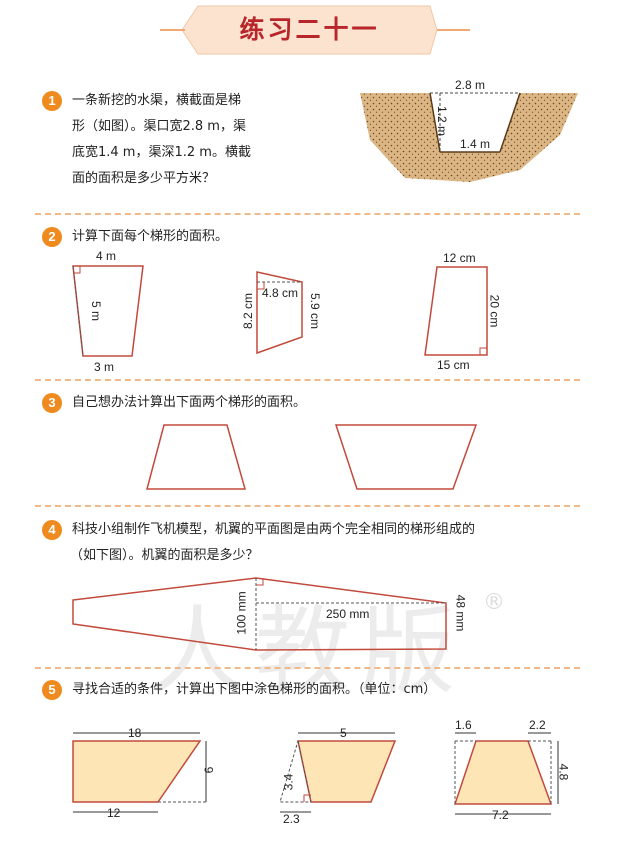  I want to click on q4-line-1: 科技小组制作飞机模型，机翼的平面图是由两个完全相同的梯形组成的, so click(274, 529).